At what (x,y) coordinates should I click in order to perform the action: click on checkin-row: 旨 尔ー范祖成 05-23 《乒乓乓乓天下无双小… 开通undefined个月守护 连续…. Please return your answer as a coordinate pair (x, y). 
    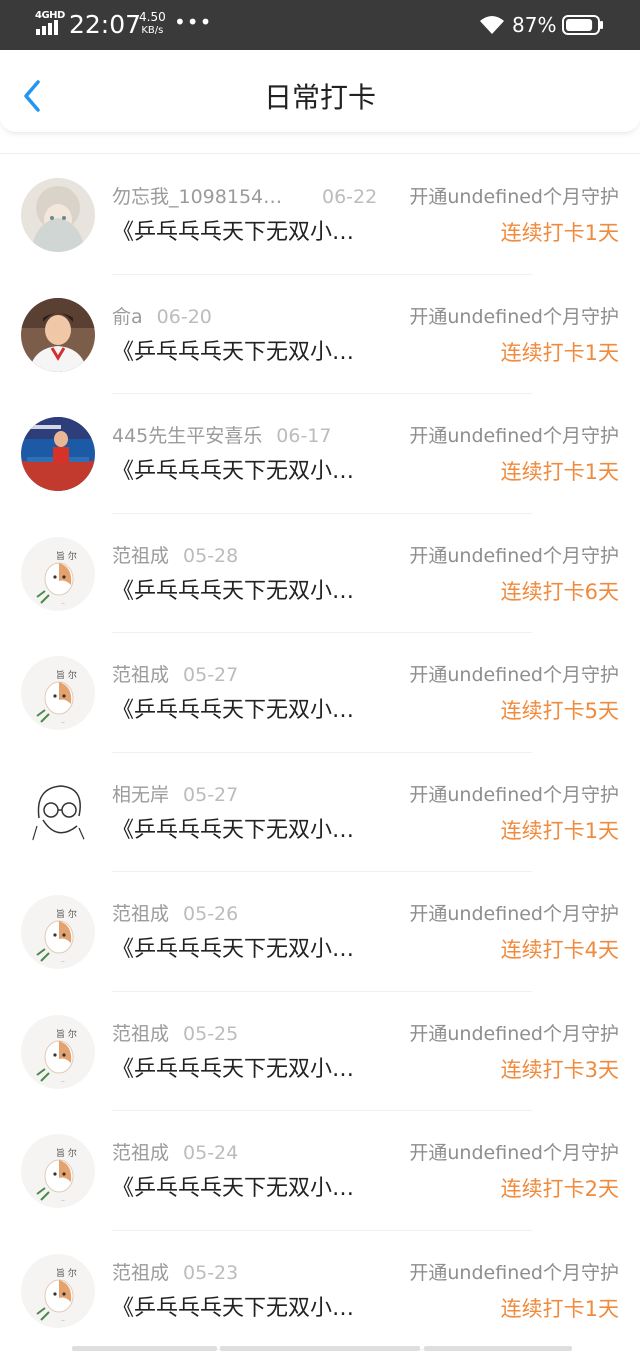
    Looking at the image, I should click on (320, 1291).